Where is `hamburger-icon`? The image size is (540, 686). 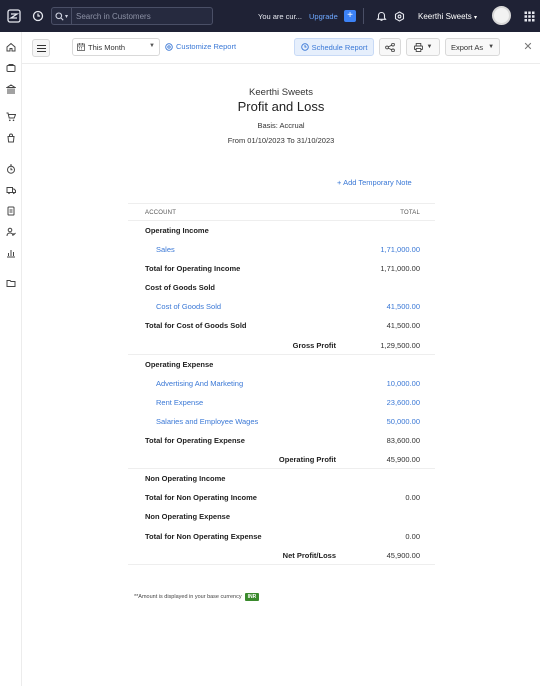
hamburger-icon is located at coordinates (41, 48).